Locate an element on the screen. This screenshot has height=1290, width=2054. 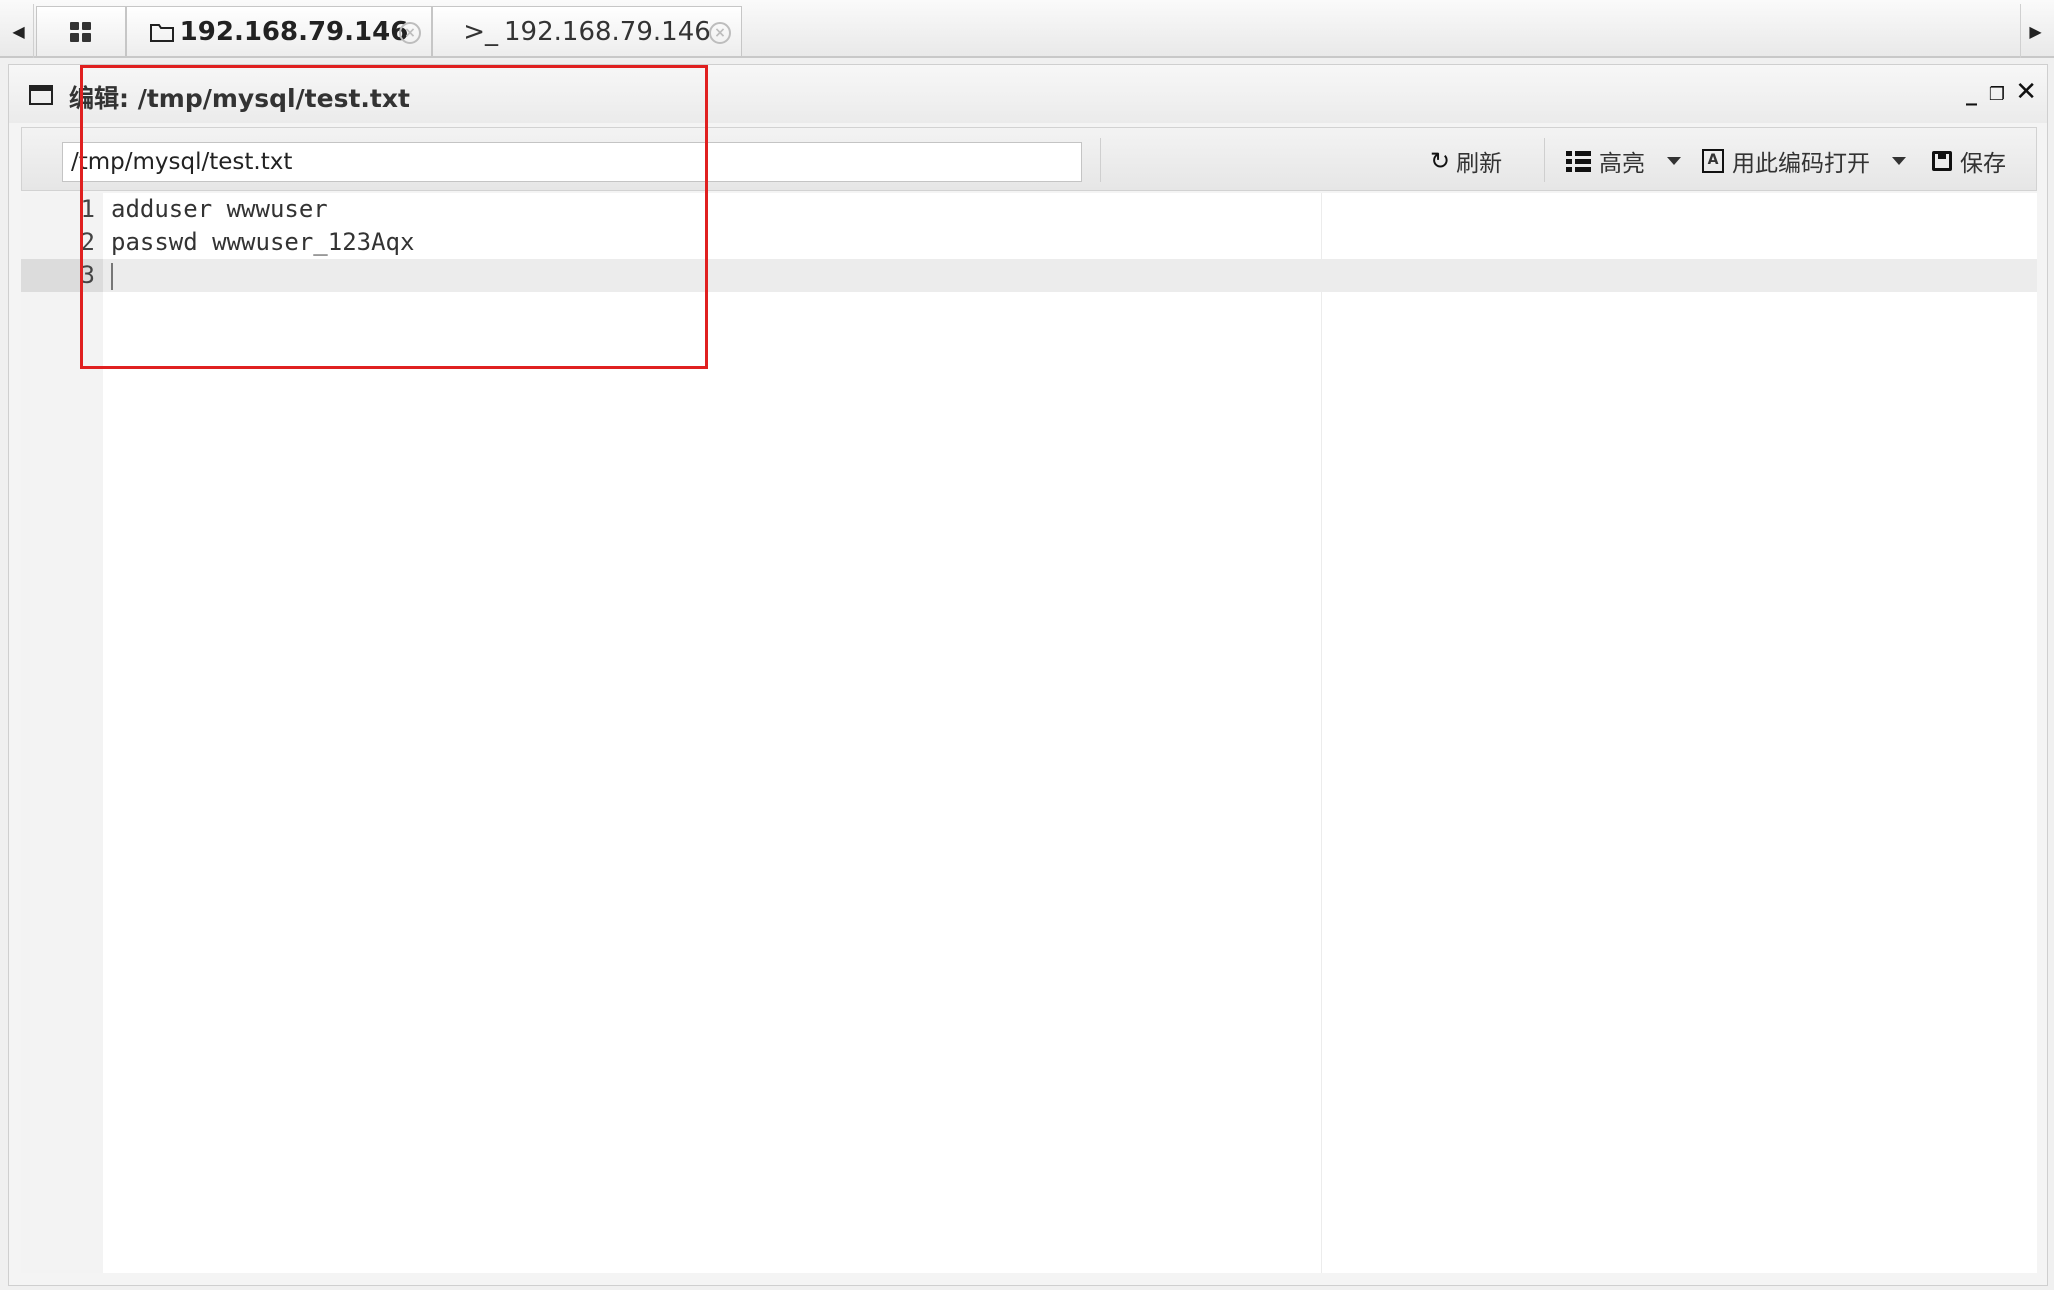
highlight-label: 高亮 is located at coordinates (1622, 164).